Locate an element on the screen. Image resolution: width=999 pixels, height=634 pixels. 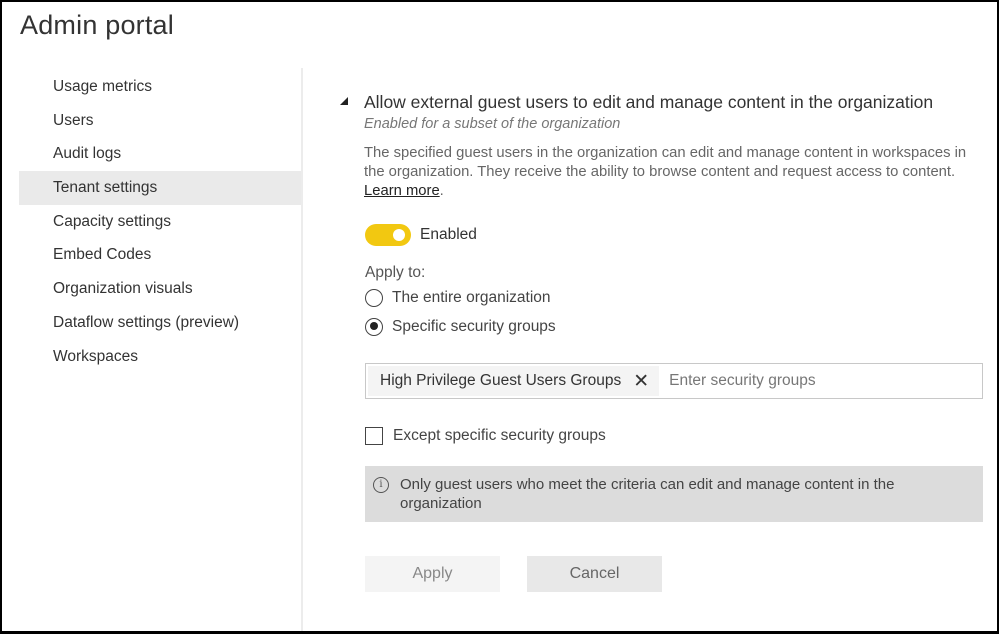
info-icon: i is located at coordinates (381, 485).